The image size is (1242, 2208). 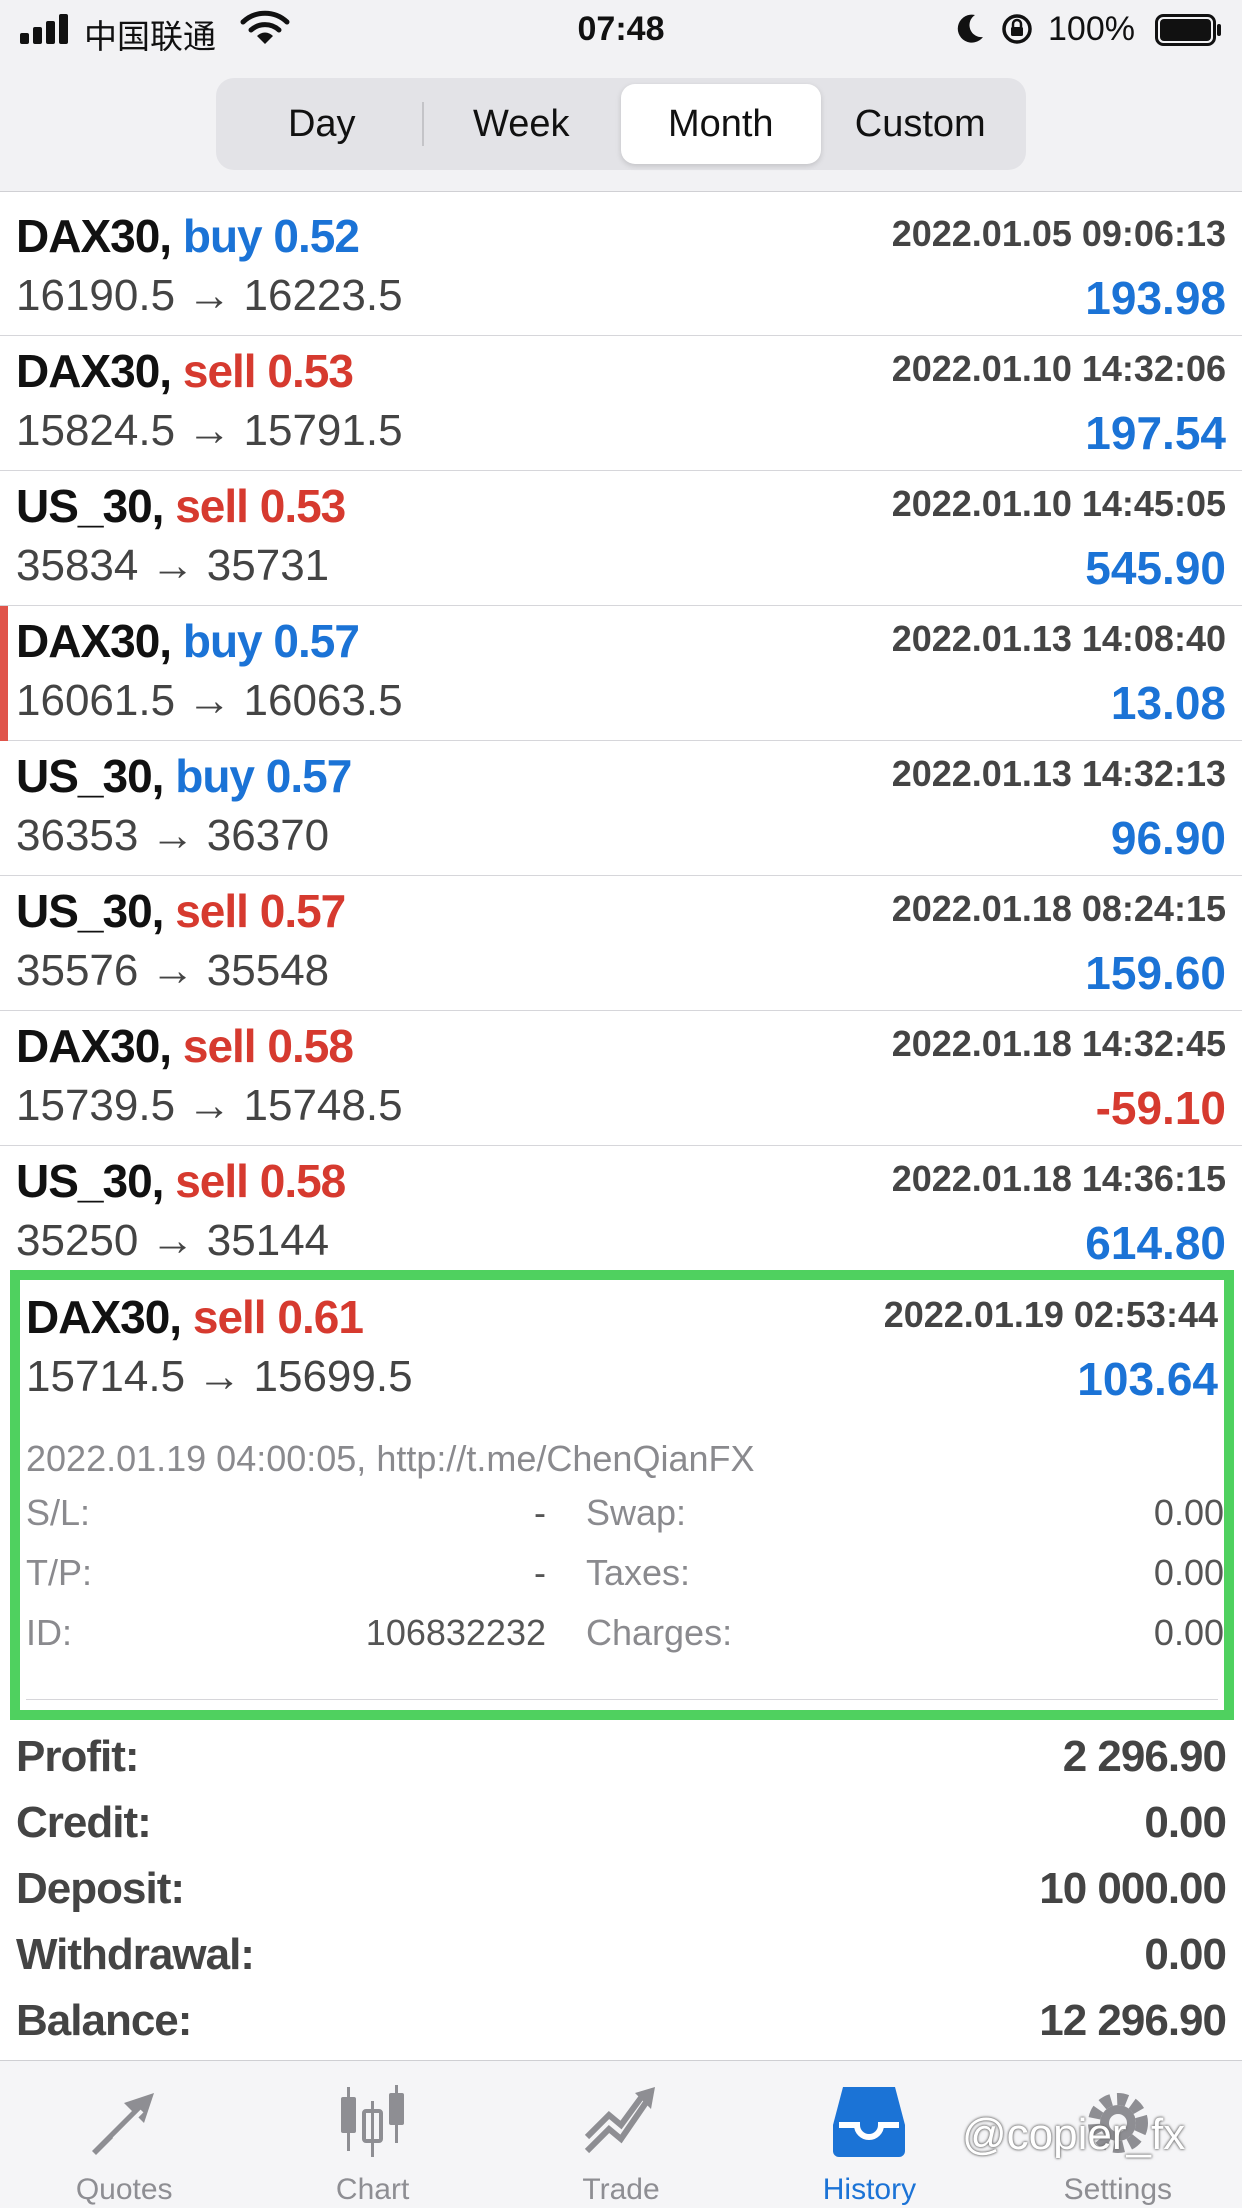 I want to click on trade-symbol: DAX30, sell 0.53, so click(x=185, y=371).